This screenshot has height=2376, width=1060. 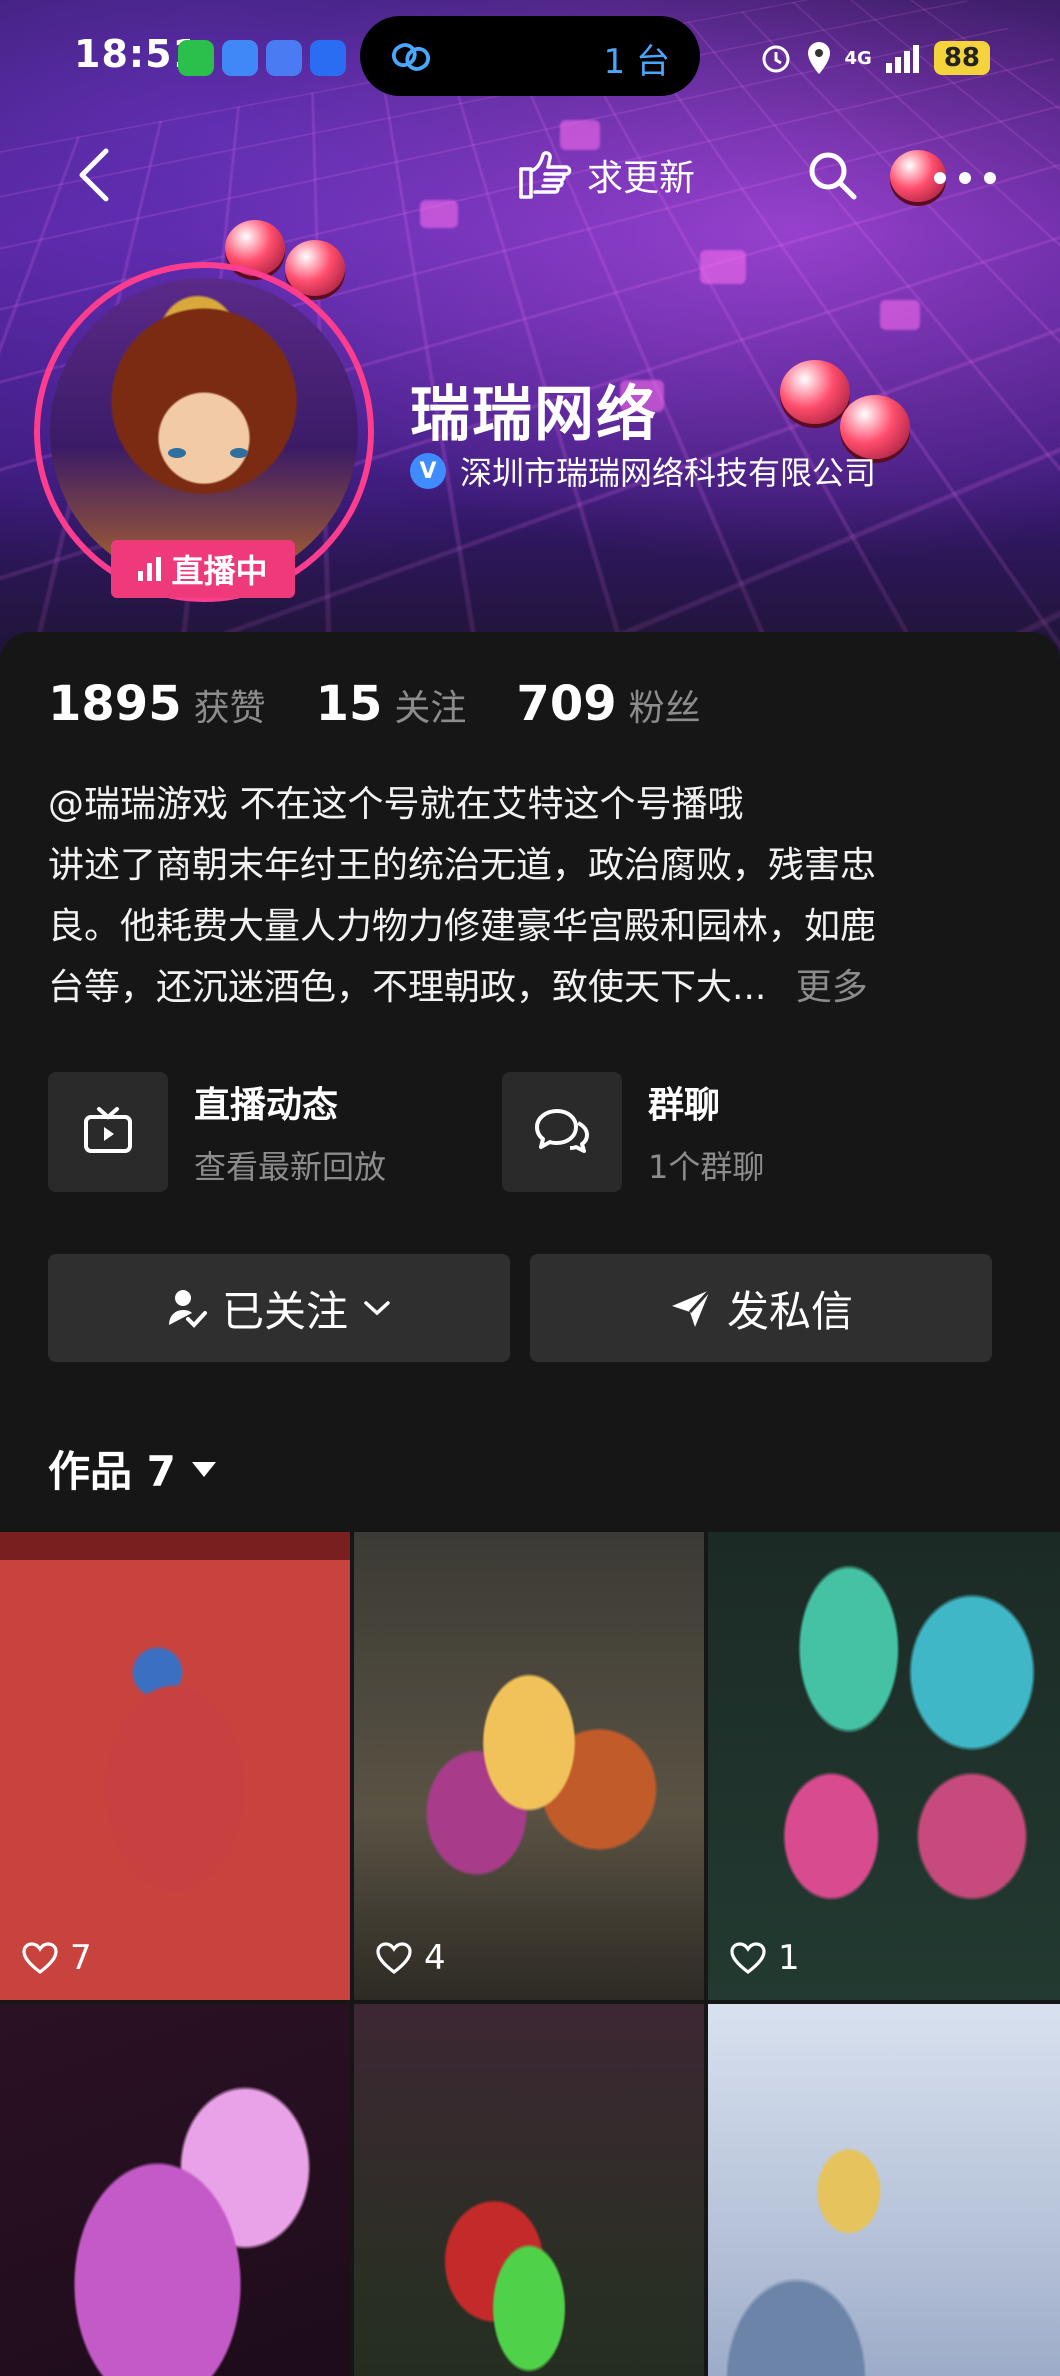 What do you see at coordinates (187, 1308) in the screenshot?
I see `user-check-icon` at bounding box center [187, 1308].